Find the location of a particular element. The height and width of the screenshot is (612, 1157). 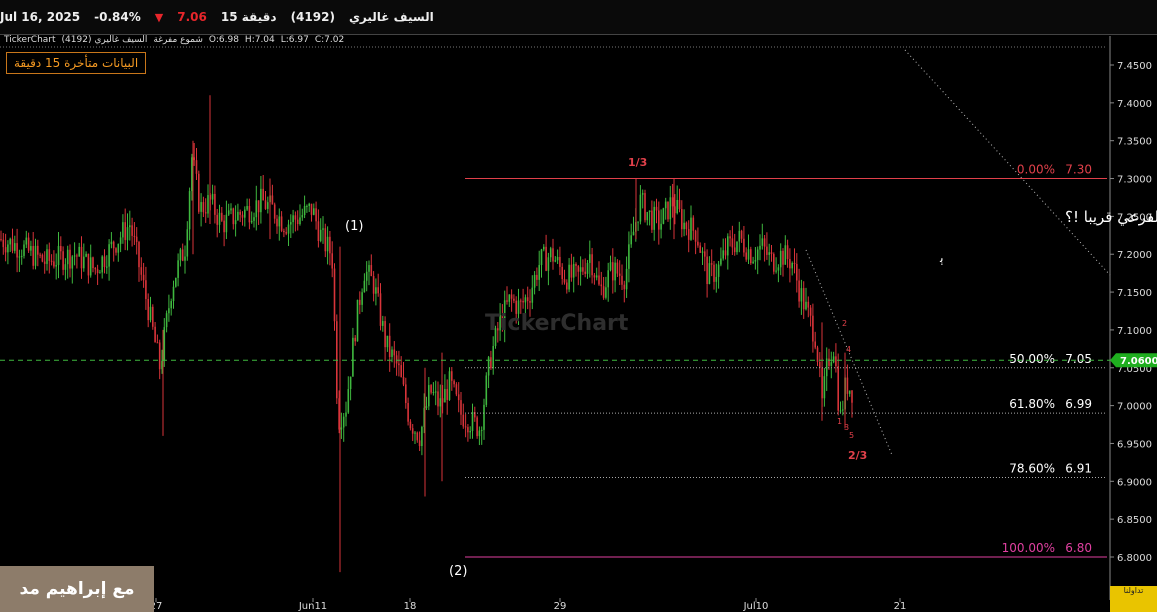

fib-value-label: 6.80 is located at coordinates (1078, 548).